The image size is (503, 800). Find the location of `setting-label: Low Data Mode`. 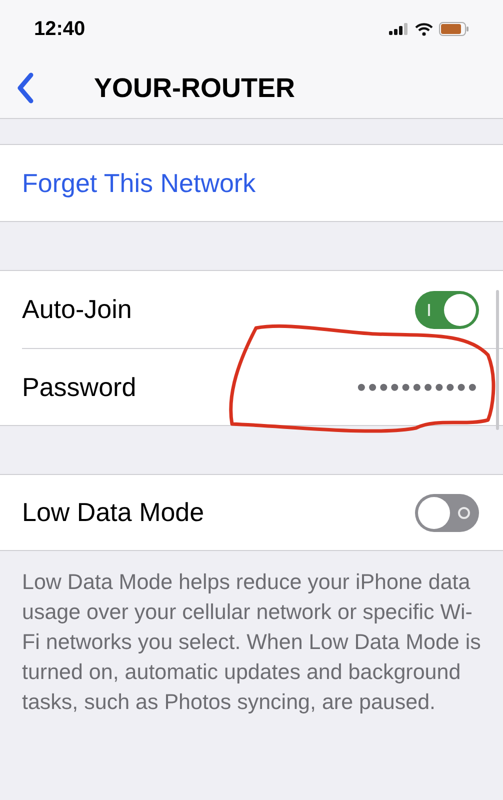

setting-label: Low Data Mode is located at coordinates (113, 512).